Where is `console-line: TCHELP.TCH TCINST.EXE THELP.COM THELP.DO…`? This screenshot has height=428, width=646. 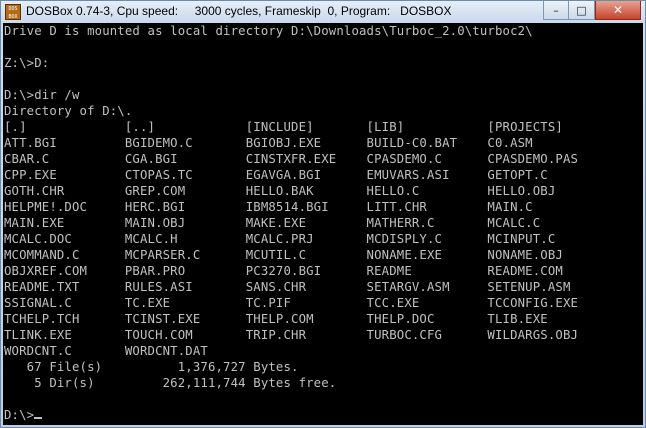
console-line: TCHELP.TCH TCINST.EXE THELP.COM THELP.DO… is located at coordinates (276, 319).